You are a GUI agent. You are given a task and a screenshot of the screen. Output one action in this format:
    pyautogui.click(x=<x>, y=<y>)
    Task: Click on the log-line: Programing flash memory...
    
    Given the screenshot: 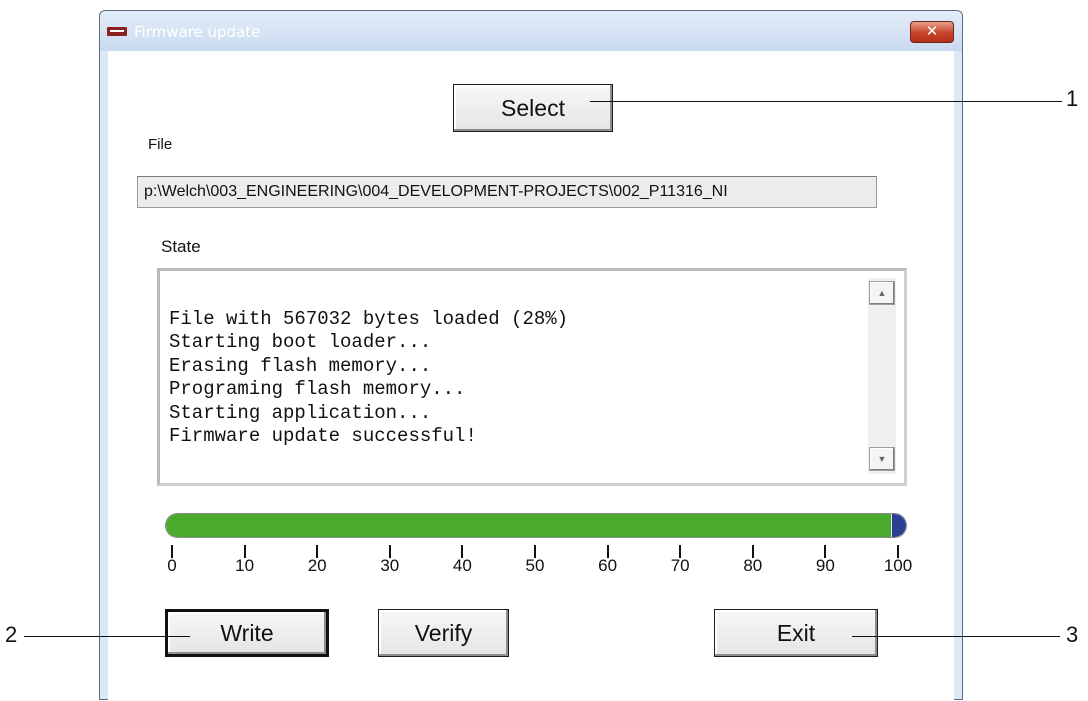 What is the action you would take?
    pyautogui.click(x=317, y=389)
    